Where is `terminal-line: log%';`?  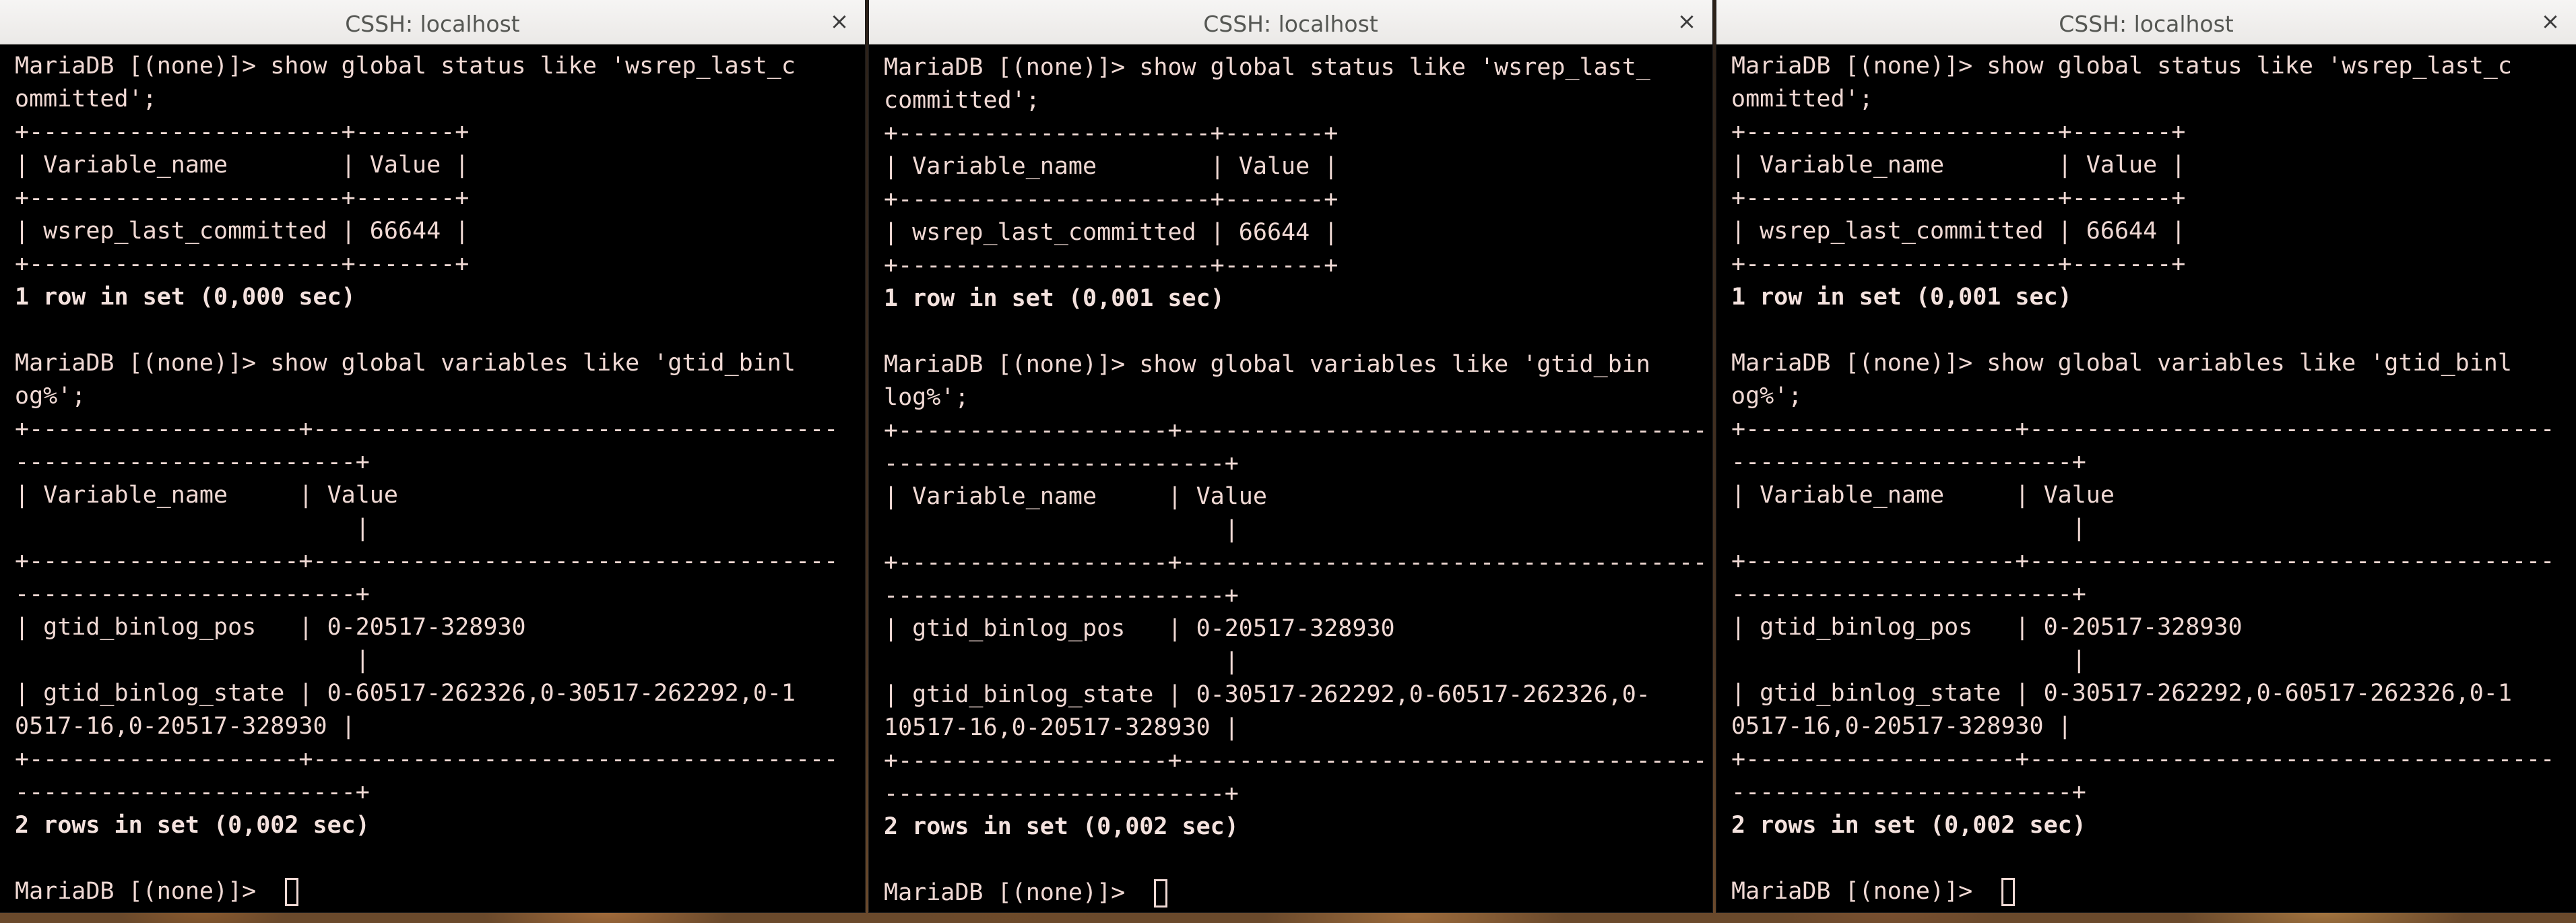 terminal-line: log%'; is located at coordinates (926, 397).